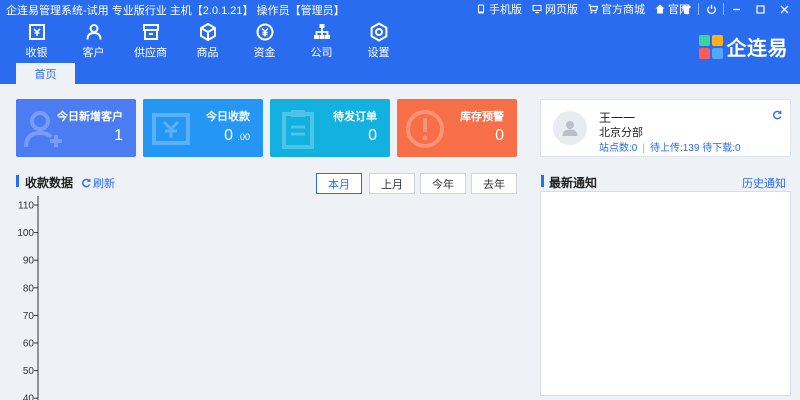  What do you see at coordinates (207, 32) in the screenshot?
I see `product-icon` at bounding box center [207, 32].